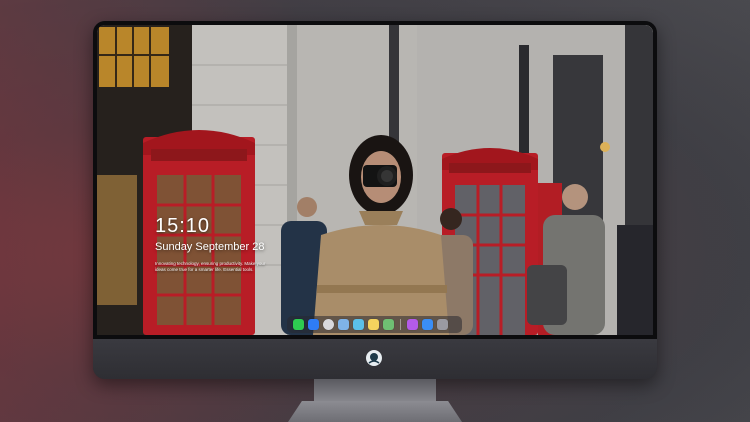  I want to click on music-icon, so click(412, 324).